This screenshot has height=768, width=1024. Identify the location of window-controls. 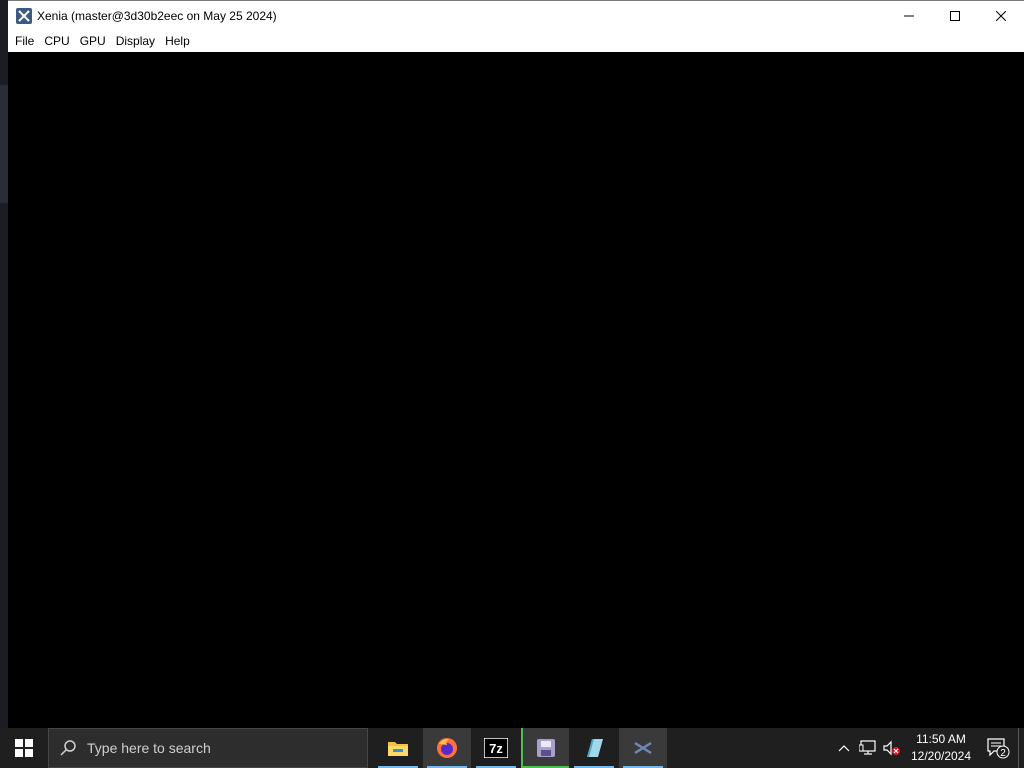
(955, 16).